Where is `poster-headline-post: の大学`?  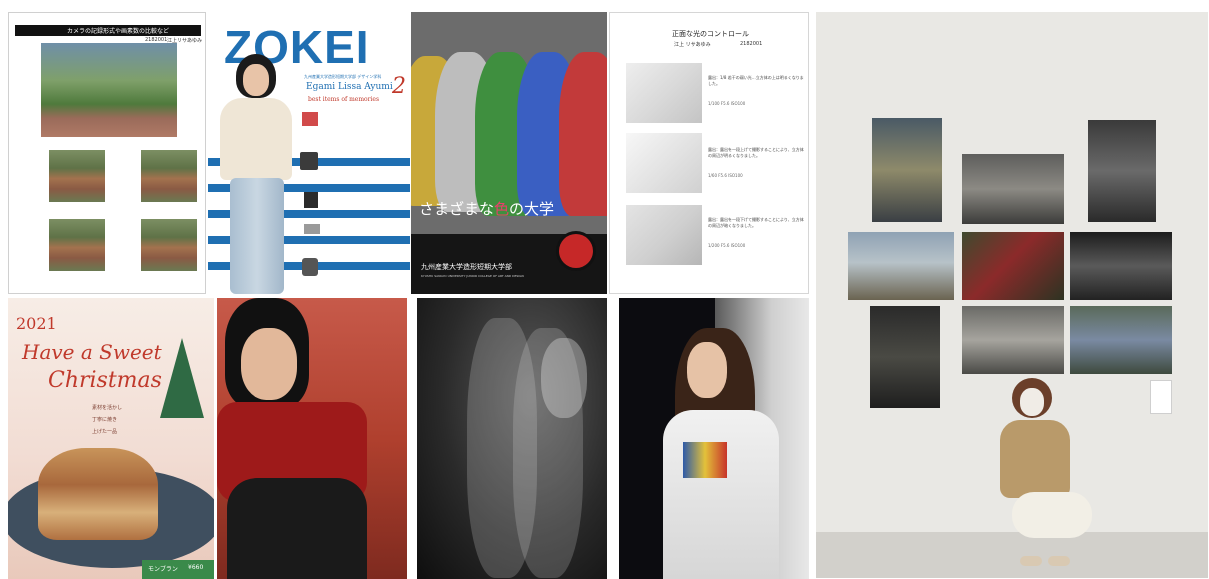 poster-headline-post: の大学 is located at coordinates (532, 209).